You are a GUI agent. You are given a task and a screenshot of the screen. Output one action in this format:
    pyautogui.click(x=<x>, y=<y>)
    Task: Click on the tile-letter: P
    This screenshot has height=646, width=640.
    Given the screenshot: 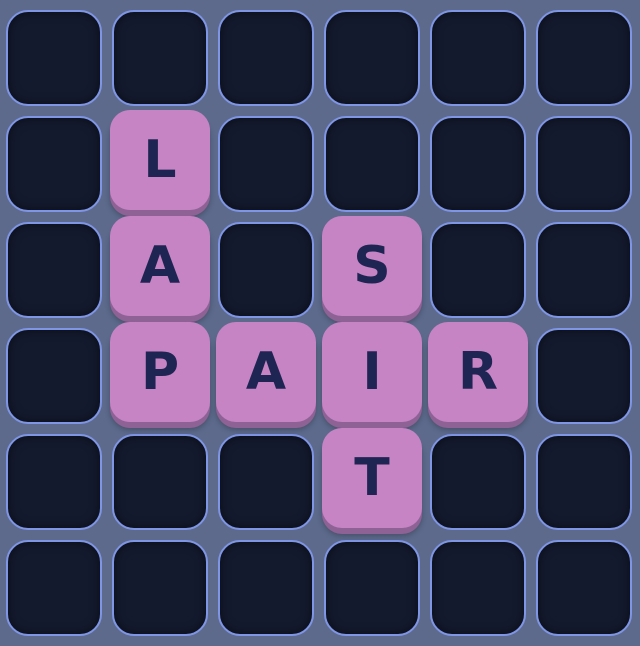 What is the action you would take?
    pyautogui.click(x=160, y=372)
    